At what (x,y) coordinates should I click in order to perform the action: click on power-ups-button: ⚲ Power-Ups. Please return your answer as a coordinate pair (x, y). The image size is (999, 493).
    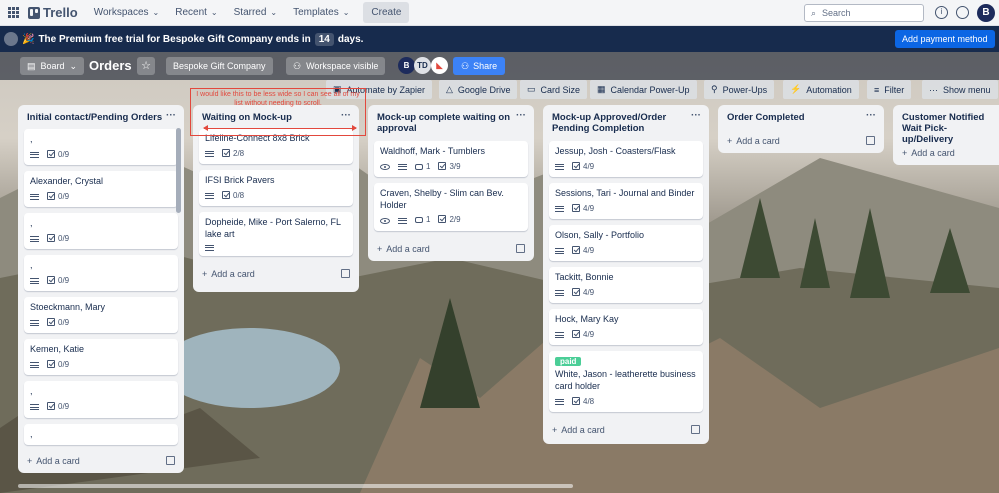
    Looking at the image, I should click on (739, 89).